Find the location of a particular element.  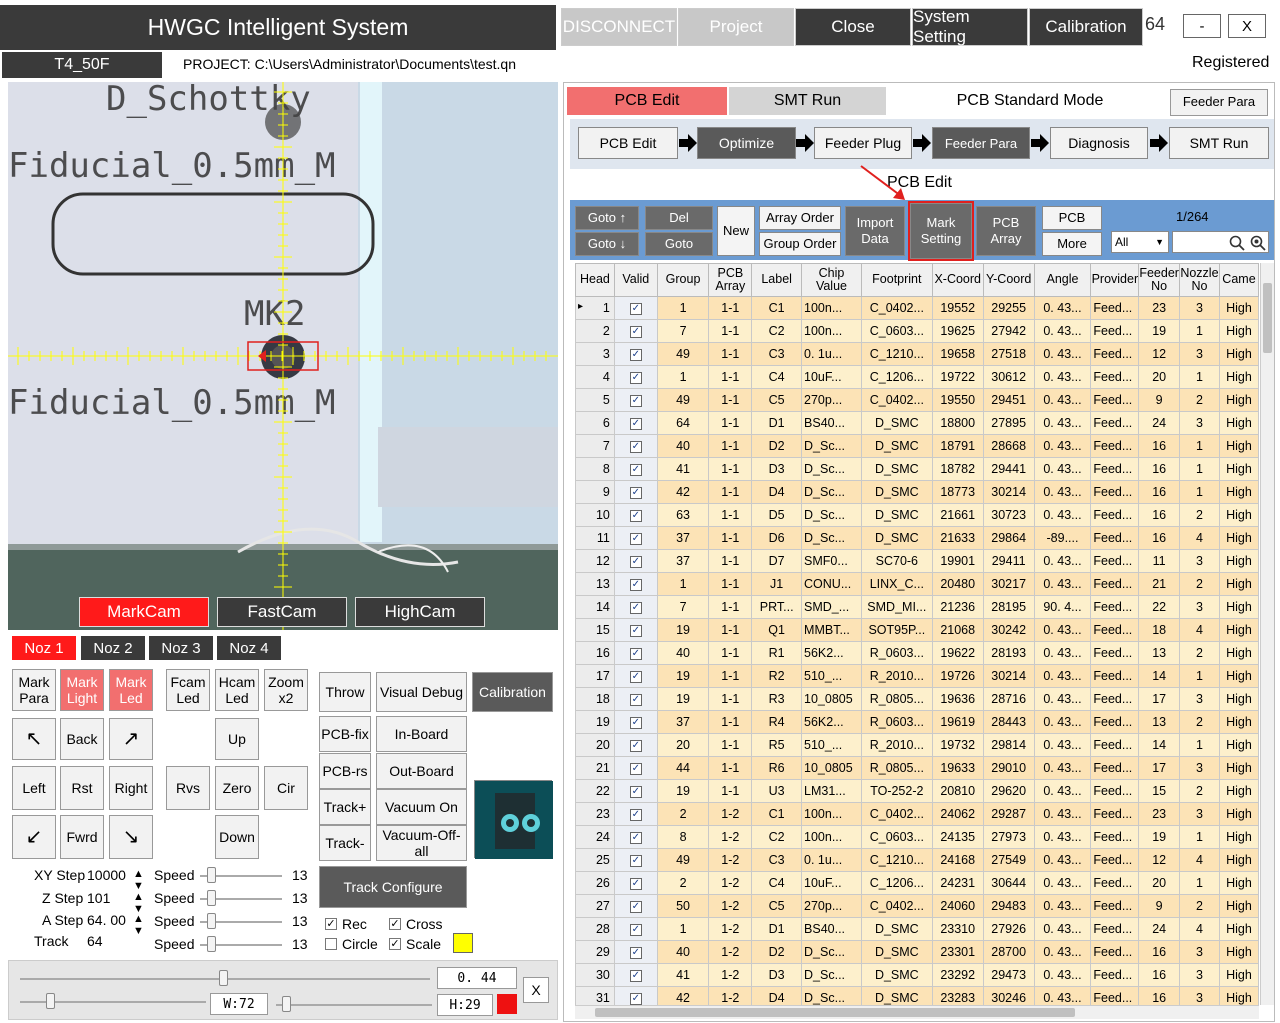

column-header: Label is located at coordinates (777, 280).